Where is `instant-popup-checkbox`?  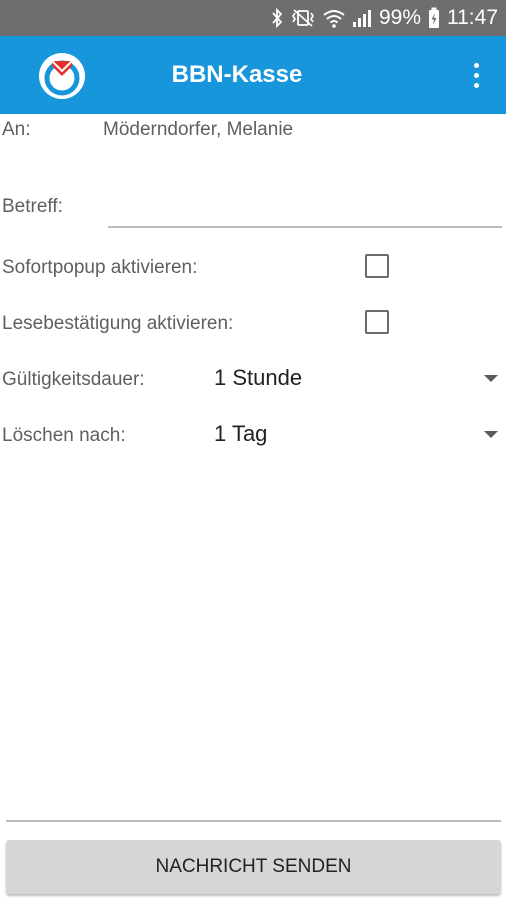 instant-popup-checkbox is located at coordinates (377, 266).